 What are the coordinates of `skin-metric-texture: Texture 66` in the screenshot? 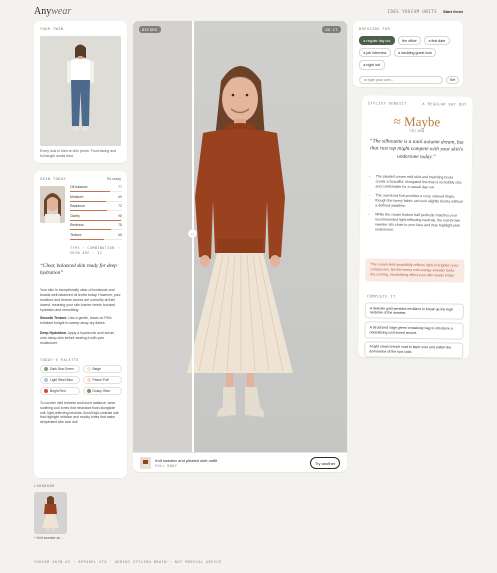 It's located at (96, 238).